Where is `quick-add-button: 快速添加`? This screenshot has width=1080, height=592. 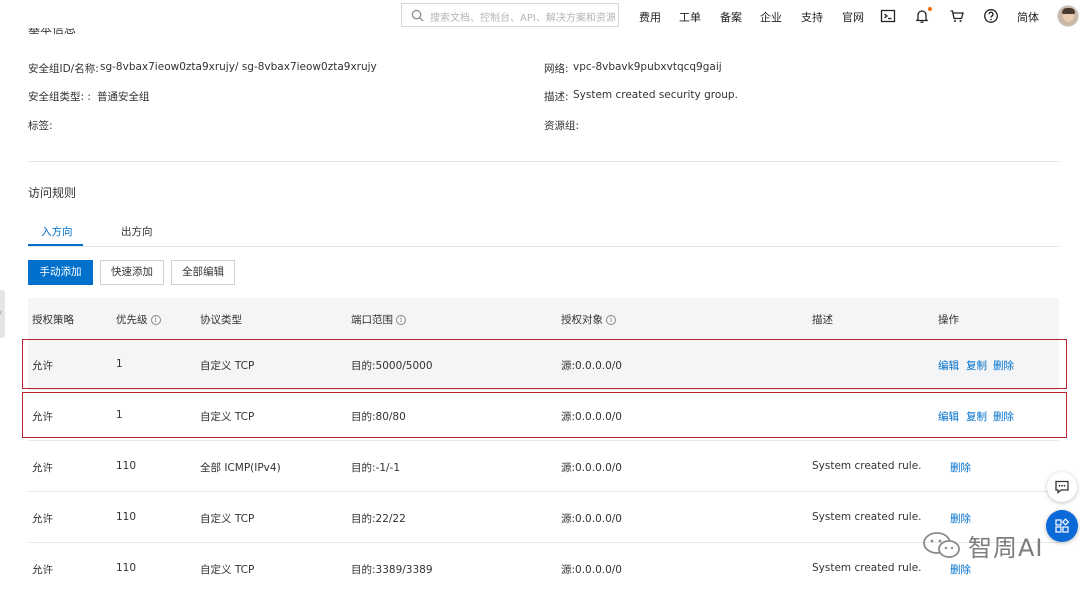 quick-add-button: 快速添加 is located at coordinates (132, 272).